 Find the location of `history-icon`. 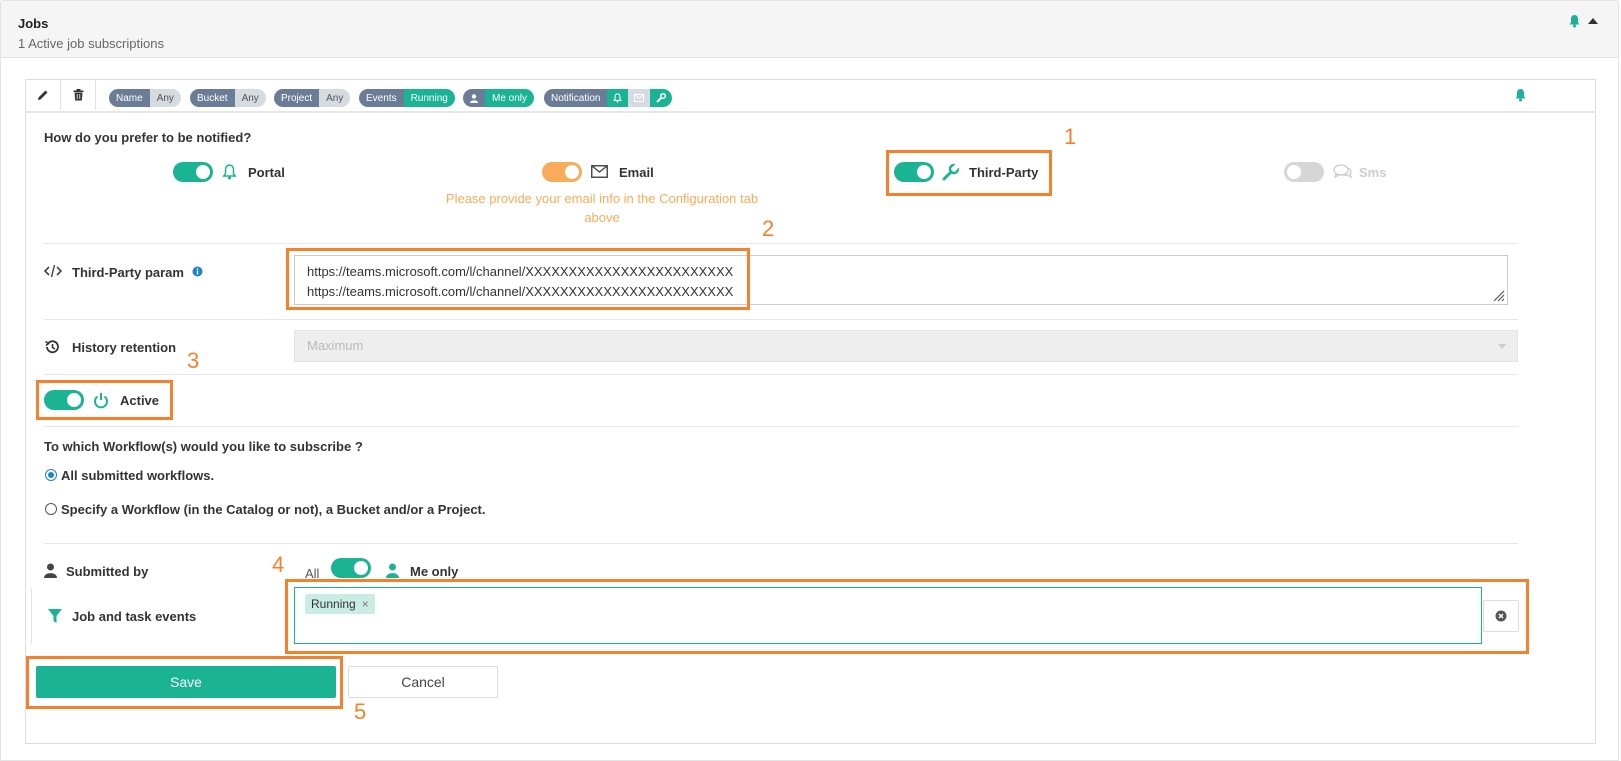

history-icon is located at coordinates (52, 347).